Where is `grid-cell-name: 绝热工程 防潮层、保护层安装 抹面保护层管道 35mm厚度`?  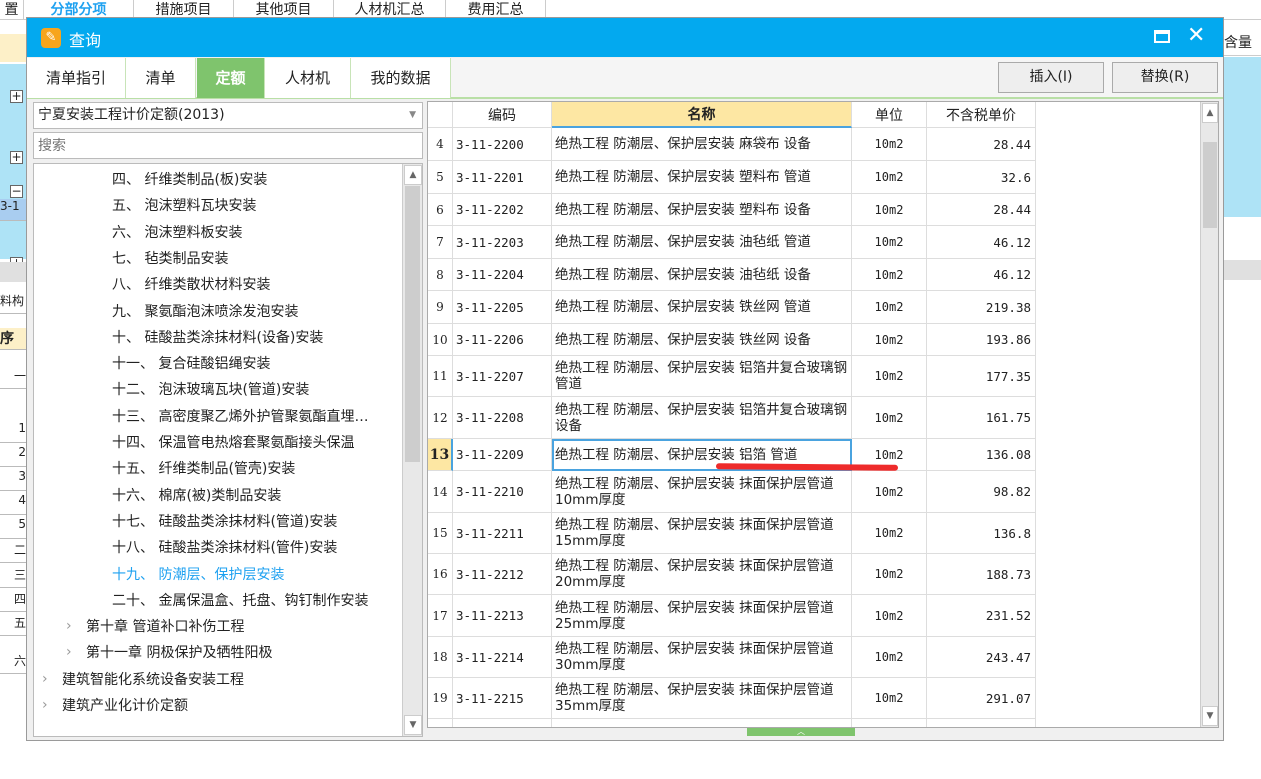 grid-cell-name: 绝热工程 防潮层、保护层安装 抹面保护层管道 35mm厚度 is located at coordinates (702, 698).